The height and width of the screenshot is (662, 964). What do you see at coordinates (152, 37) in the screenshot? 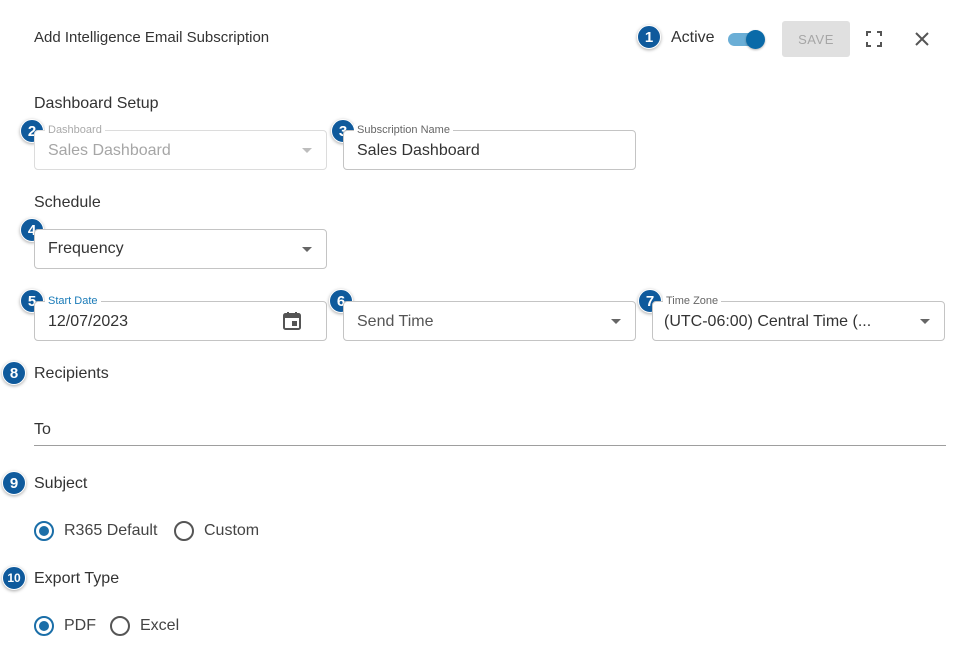
I see `dialog-title: Add Intelligence Email Subscription` at bounding box center [152, 37].